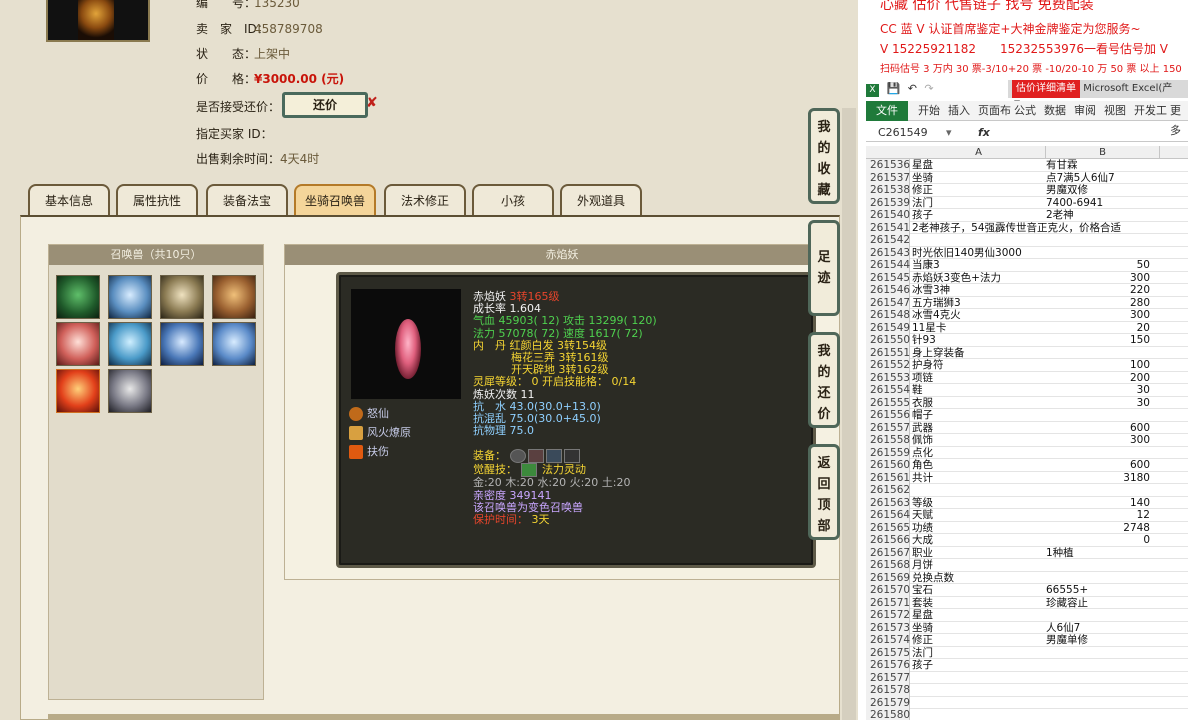 Image resolution: width=1188 pixels, height=720 pixels. What do you see at coordinates (824, 492) in the screenshot?
I see `back-to-top-button: 返回顶部` at bounding box center [824, 492].